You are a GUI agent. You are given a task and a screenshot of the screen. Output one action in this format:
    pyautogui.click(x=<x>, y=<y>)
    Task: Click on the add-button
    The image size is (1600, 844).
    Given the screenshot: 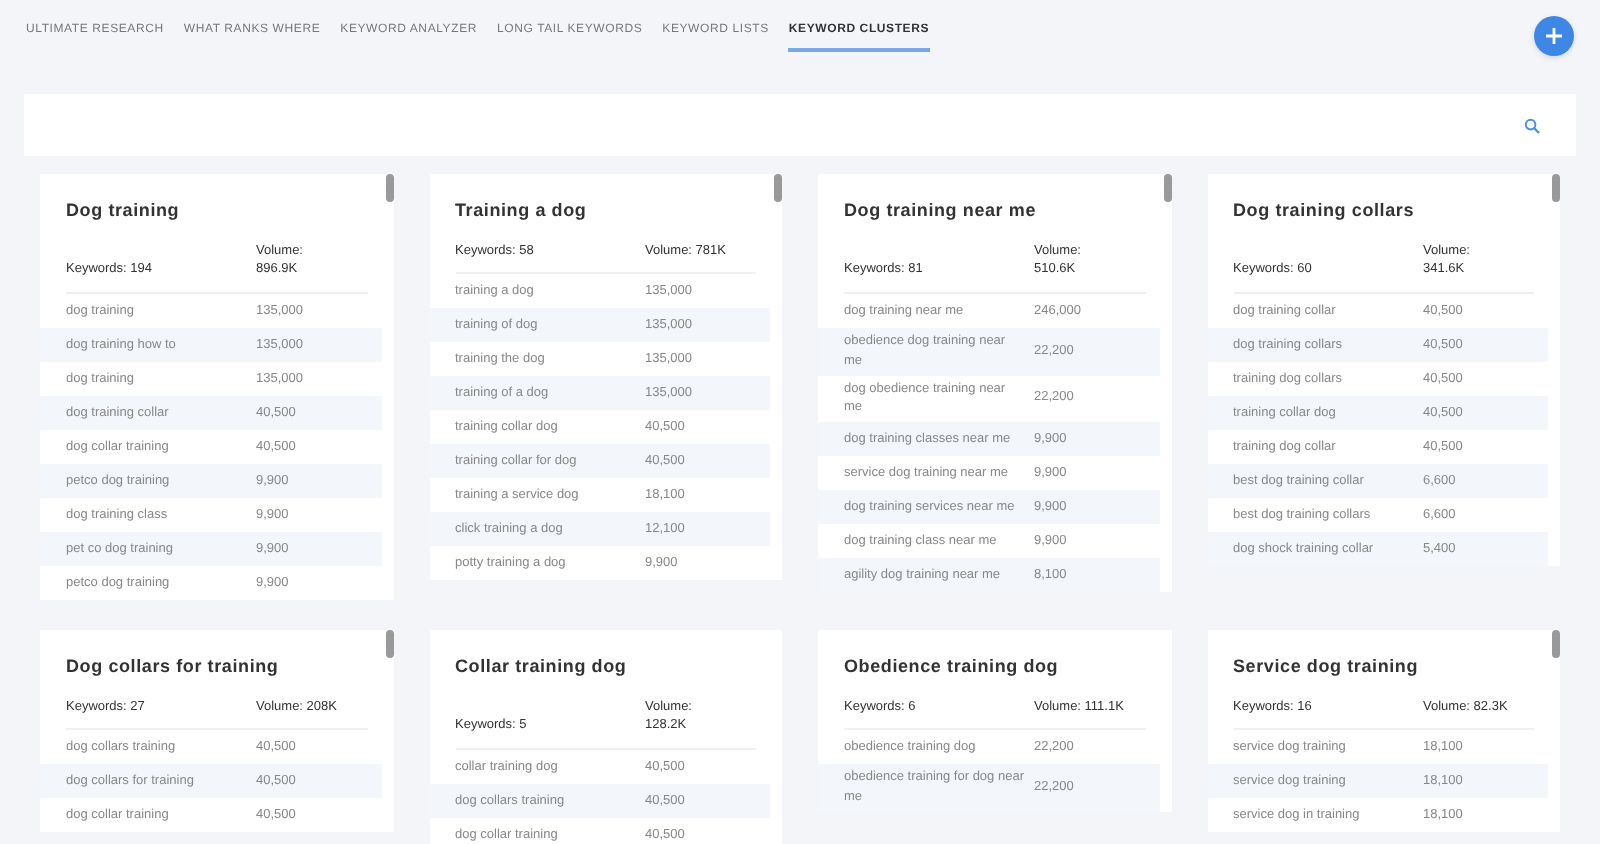 What is the action you would take?
    pyautogui.click(x=1554, y=36)
    